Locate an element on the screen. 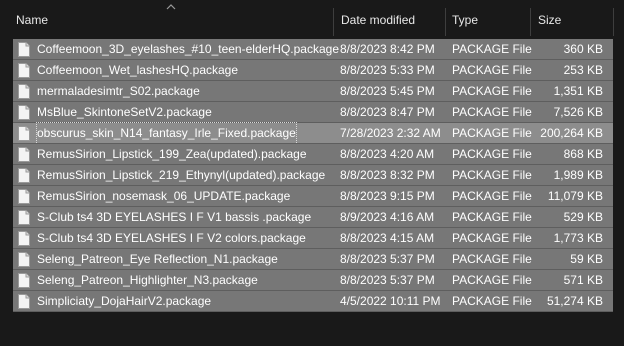 Image resolution: width=624 pixels, height=346 pixels. file-name: Simpliciaty_DojaHairV2.package is located at coordinates (124, 301).